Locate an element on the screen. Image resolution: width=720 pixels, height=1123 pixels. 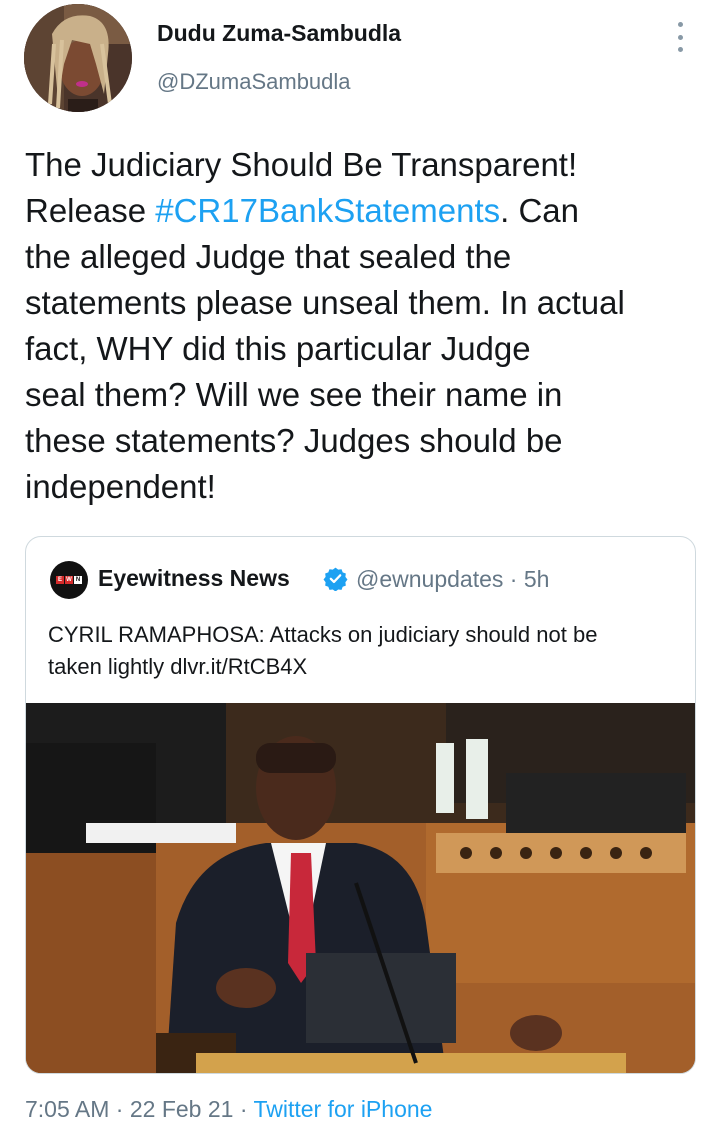
tweet-text-segment: Release is located at coordinates (90, 210).